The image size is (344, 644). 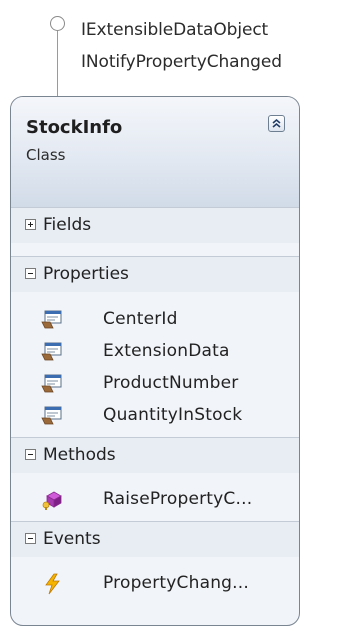 I want to click on member-label: ExtensionData, so click(x=166, y=351).